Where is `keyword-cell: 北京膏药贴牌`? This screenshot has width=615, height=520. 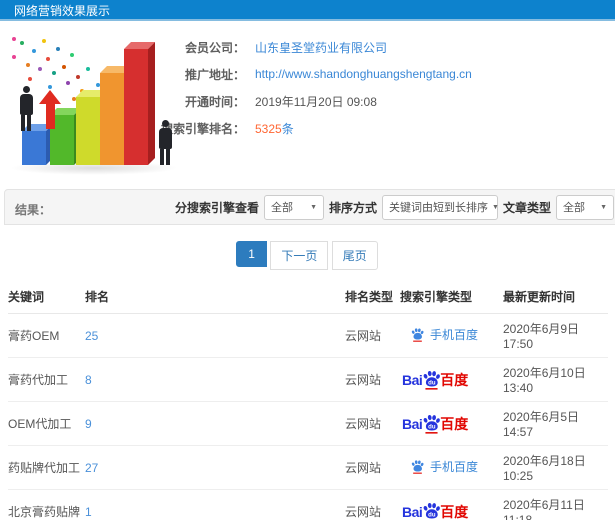
keyword-cell: 北京膏药贴牌 is located at coordinates (46, 504).